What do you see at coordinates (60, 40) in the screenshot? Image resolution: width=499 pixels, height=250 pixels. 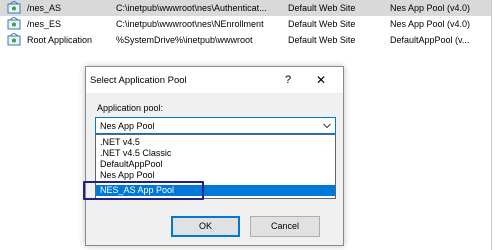 I see `row-name: Root Application` at bounding box center [60, 40].